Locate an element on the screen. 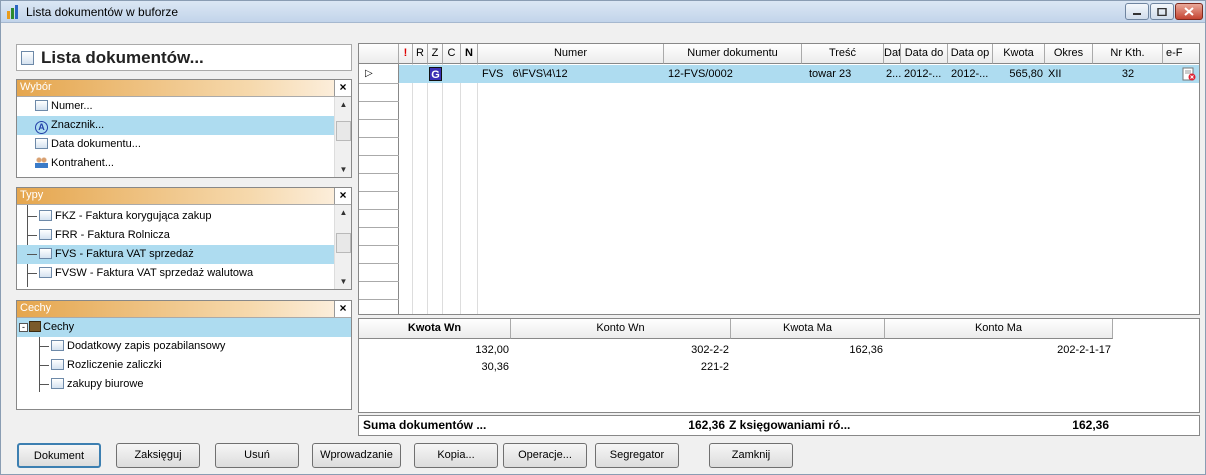 This screenshot has width=1206, height=475. col-header-exclaim: ! is located at coordinates (406, 54).